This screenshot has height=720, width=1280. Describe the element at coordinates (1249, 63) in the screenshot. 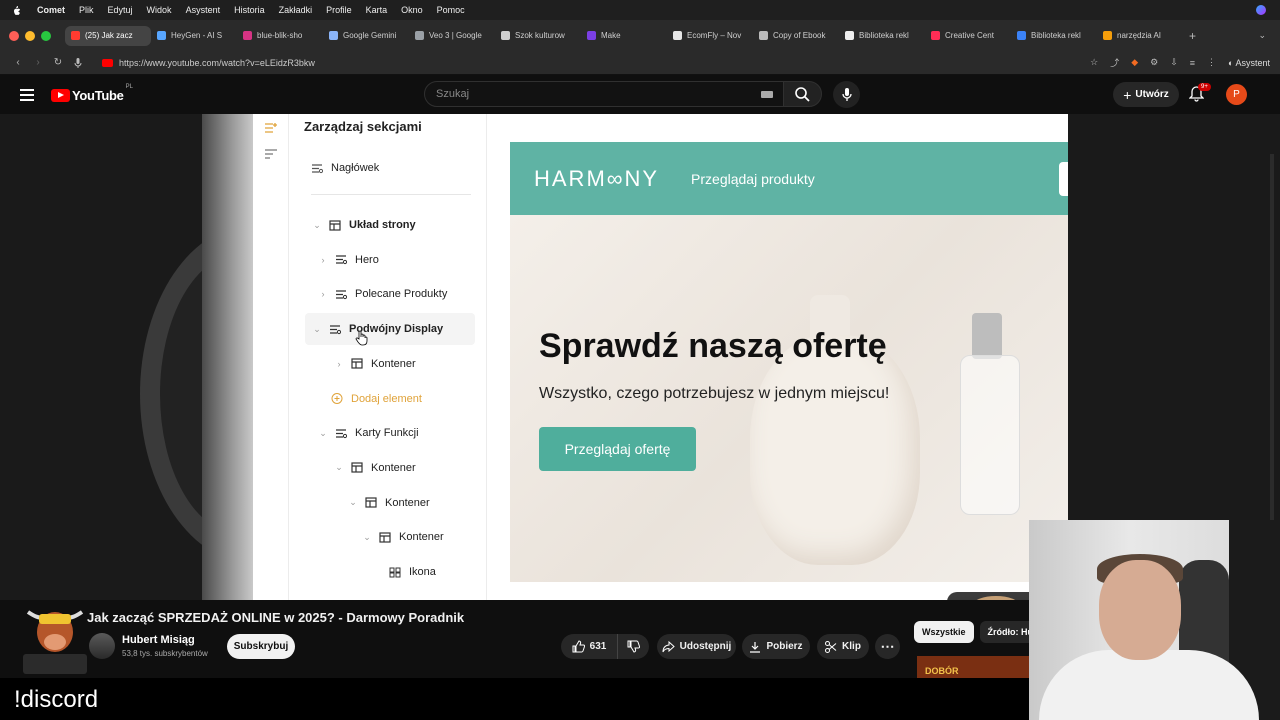

I see `assistant-button: ◐ Asystent` at that location.